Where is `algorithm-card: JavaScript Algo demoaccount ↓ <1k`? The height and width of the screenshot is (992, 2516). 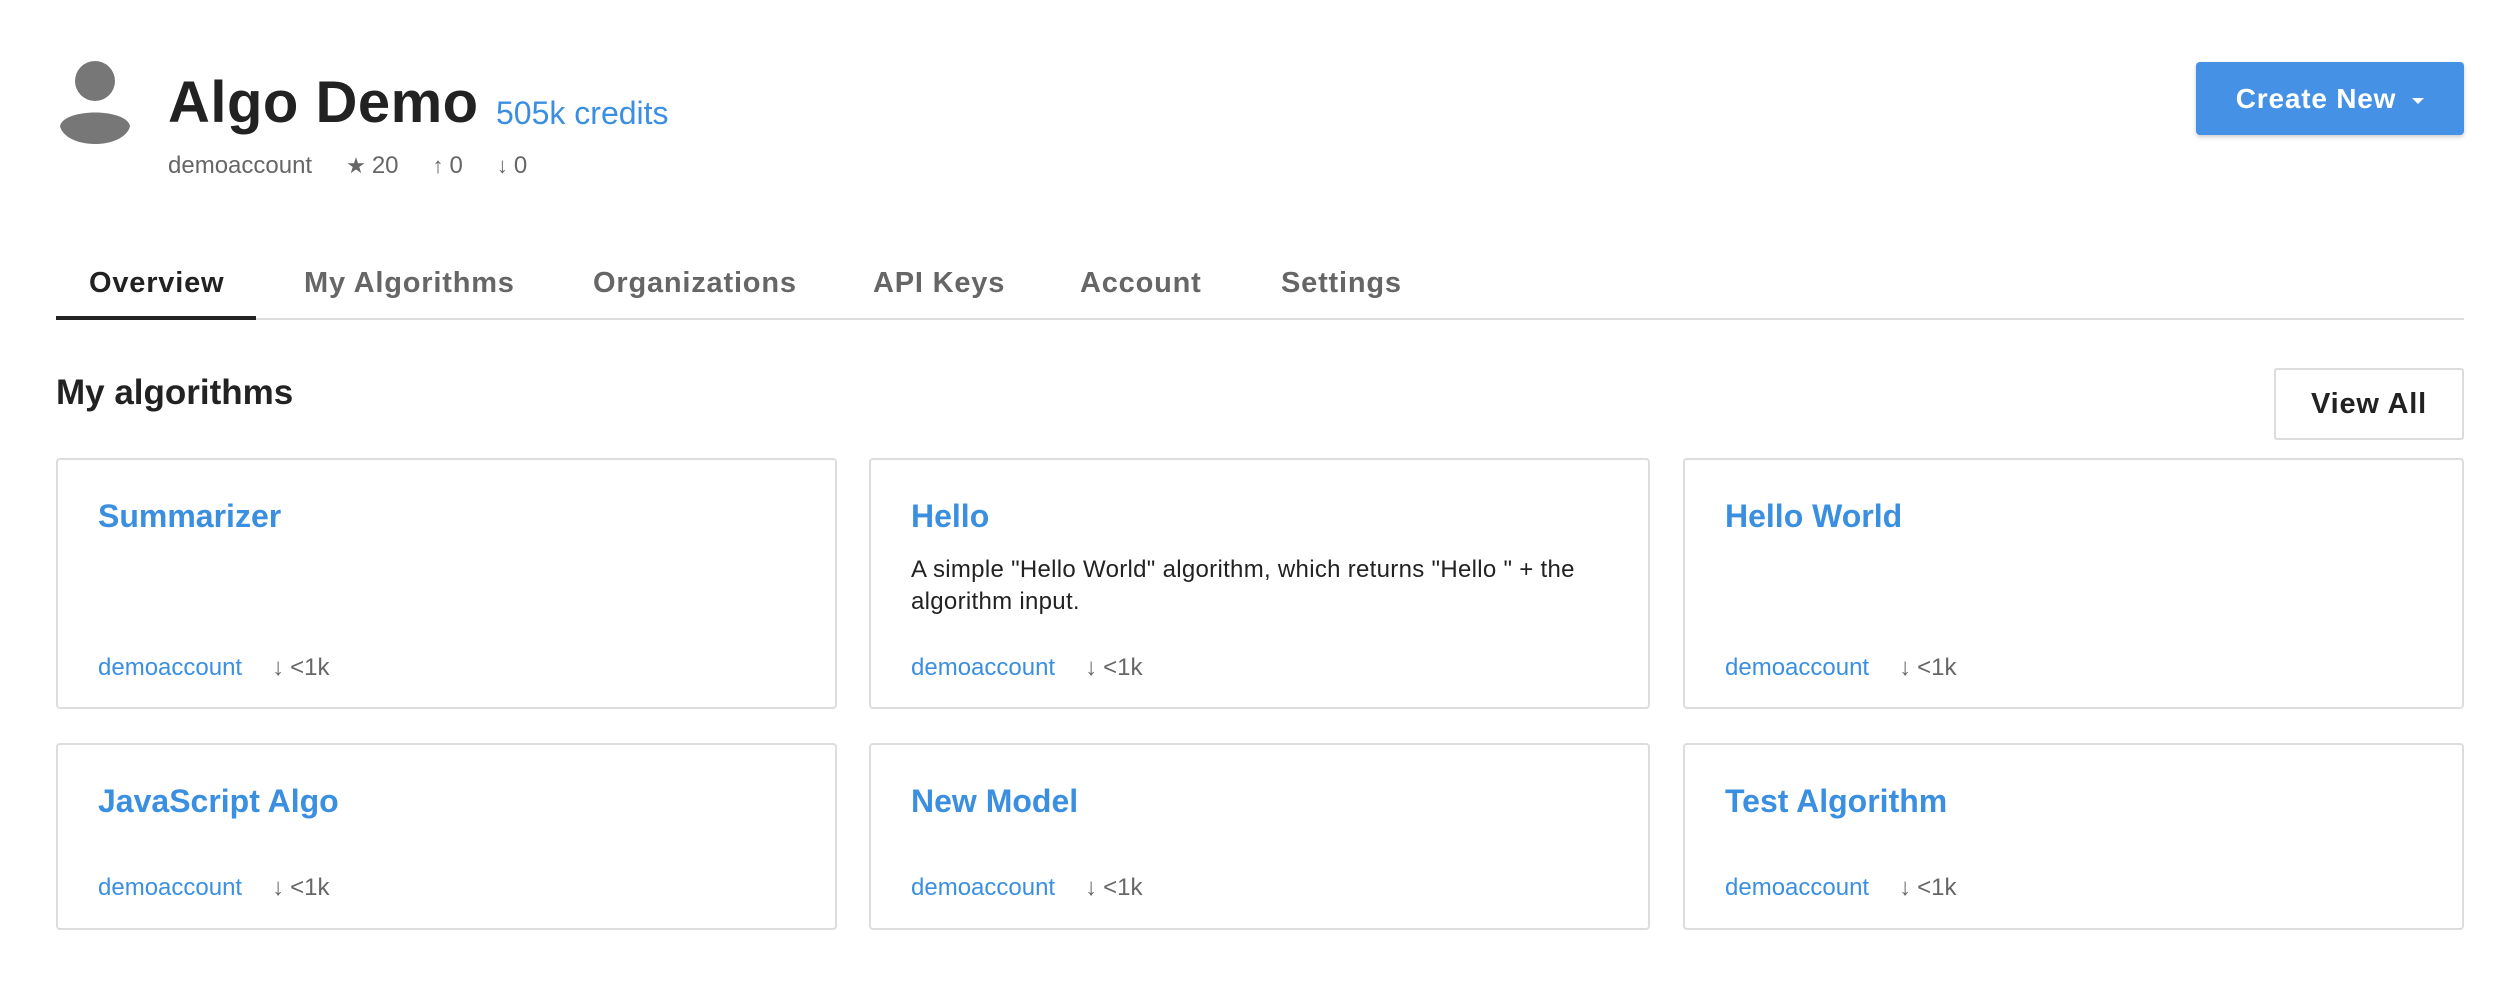
algorithm-card: JavaScript Algo demoaccount ↓ <1k is located at coordinates (446, 836).